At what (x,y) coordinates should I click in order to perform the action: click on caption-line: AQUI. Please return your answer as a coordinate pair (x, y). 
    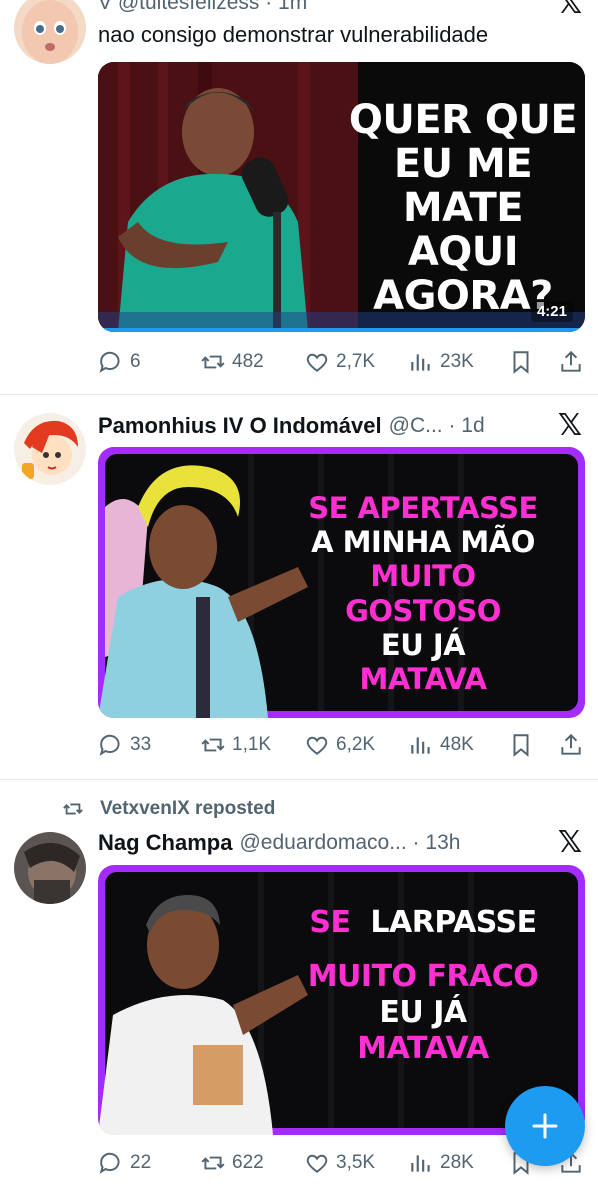
    Looking at the image, I should click on (463, 252).